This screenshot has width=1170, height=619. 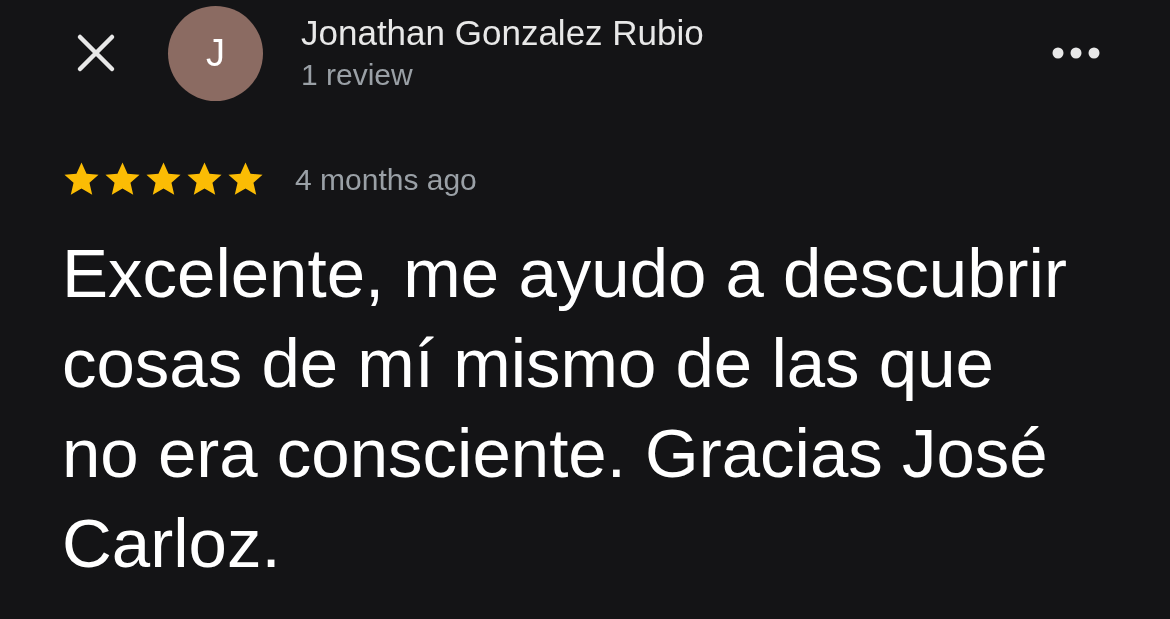 I want to click on close-icon, so click(x=96, y=53).